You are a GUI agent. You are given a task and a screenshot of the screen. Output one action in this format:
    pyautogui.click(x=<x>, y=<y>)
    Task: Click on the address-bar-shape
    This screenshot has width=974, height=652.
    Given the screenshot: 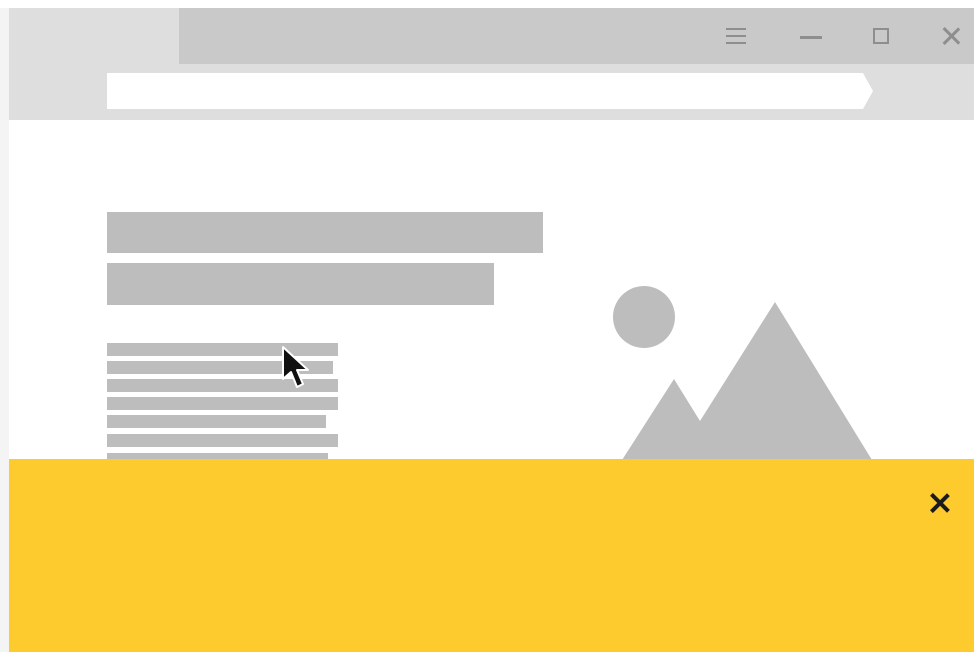 What is the action you would take?
    pyautogui.click(x=490, y=91)
    